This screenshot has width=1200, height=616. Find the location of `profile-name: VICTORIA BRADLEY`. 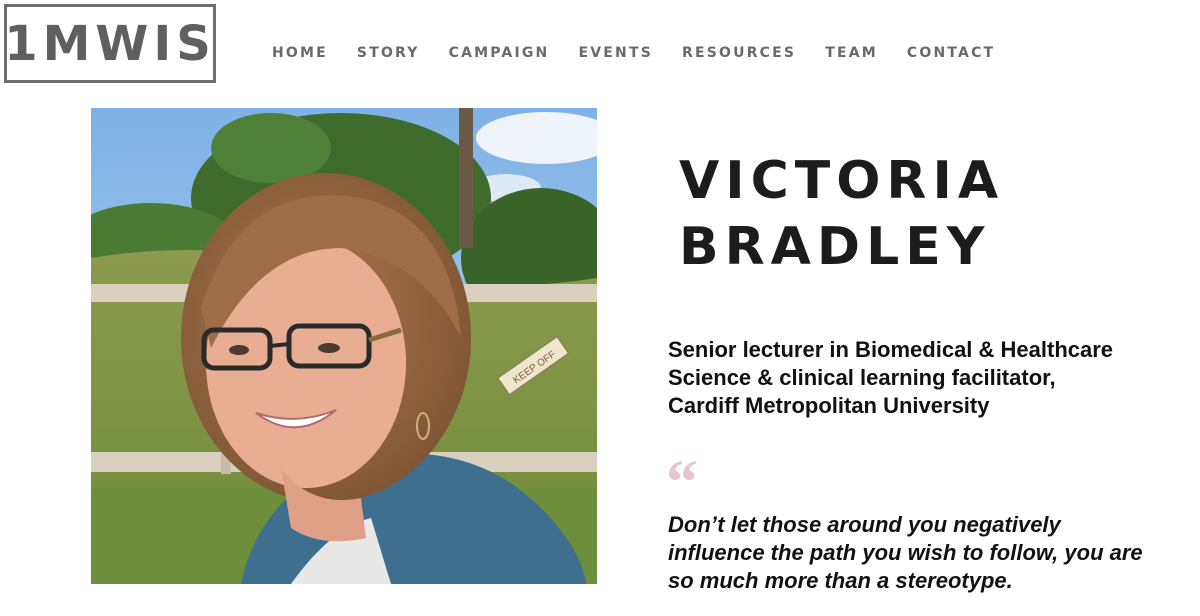

profile-name: VICTORIA BRADLEY is located at coordinates (841, 214).